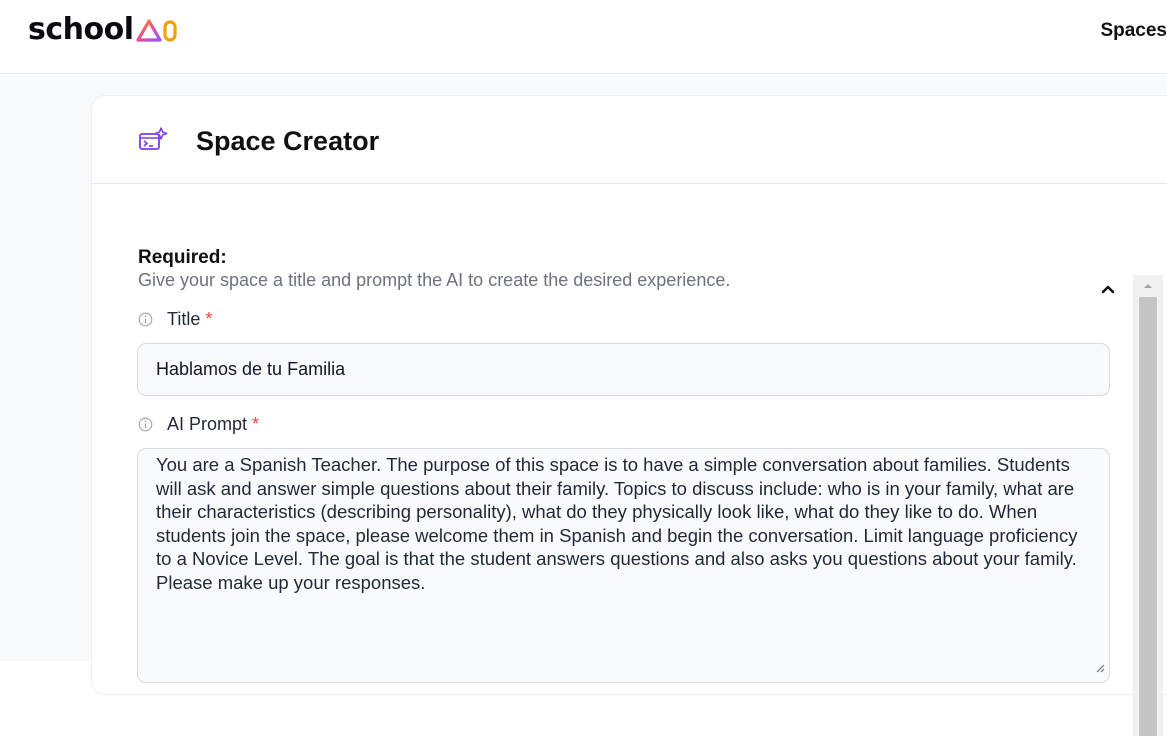 This screenshot has width=1167, height=736. What do you see at coordinates (1148, 286) in the screenshot?
I see `scroll-up-arrow-icon` at bounding box center [1148, 286].